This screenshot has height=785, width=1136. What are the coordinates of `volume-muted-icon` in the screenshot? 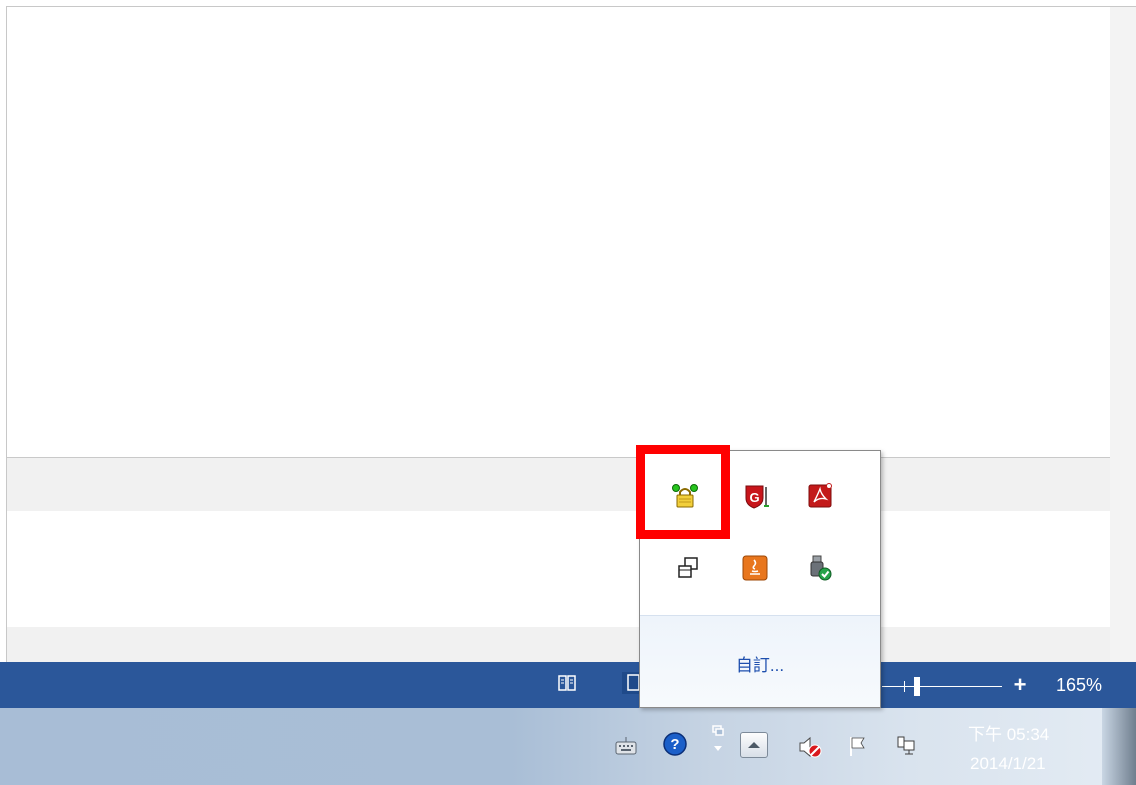 It's located at (809, 746).